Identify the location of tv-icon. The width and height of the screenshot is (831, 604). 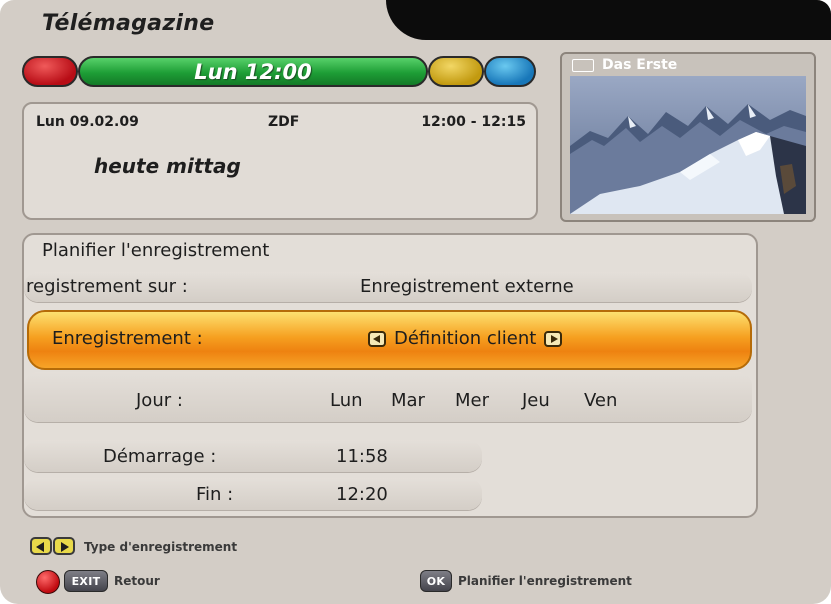
(583, 65).